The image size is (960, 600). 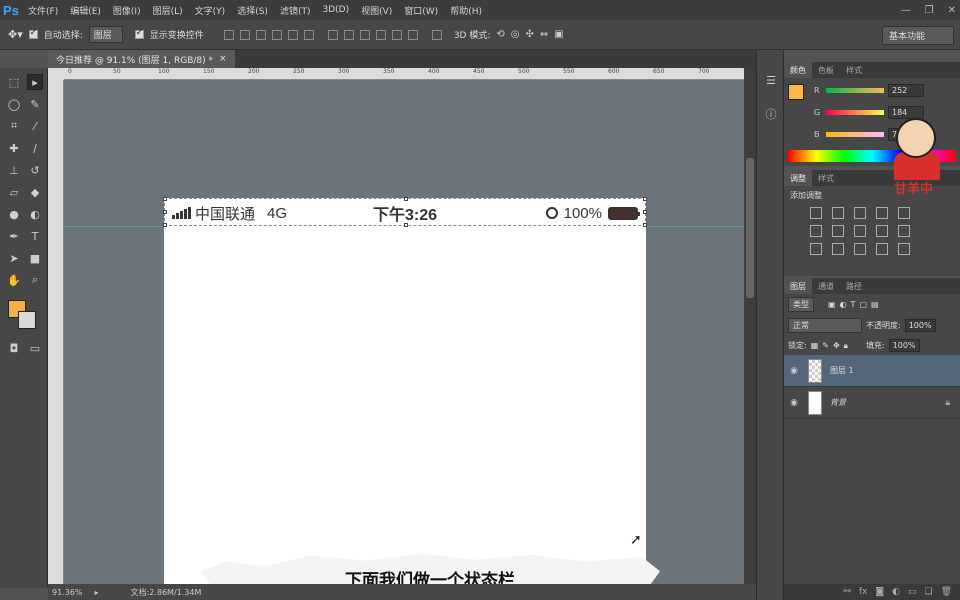 What do you see at coordinates (838, 249) in the screenshot?
I see `posterize-icon` at bounding box center [838, 249].